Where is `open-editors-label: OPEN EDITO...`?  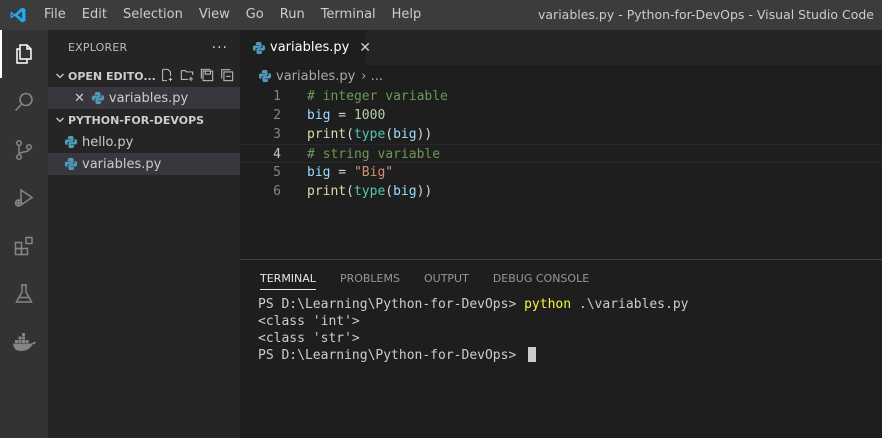
open-editors-label: OPEN EDITO... is located at coordinates (112, 76).